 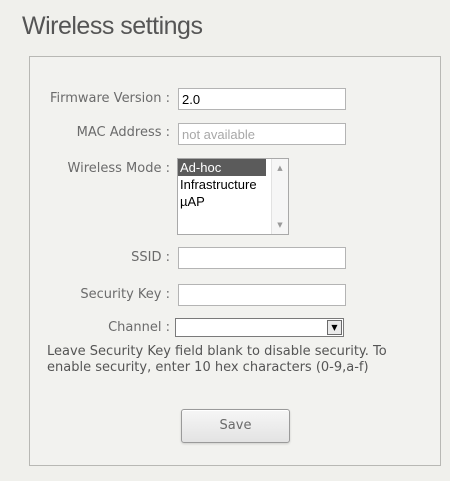 What do you see at coordinates (112, 26) in the screenshot?
I see `page-title: Wireless settings` at bounding box center [112, 26].